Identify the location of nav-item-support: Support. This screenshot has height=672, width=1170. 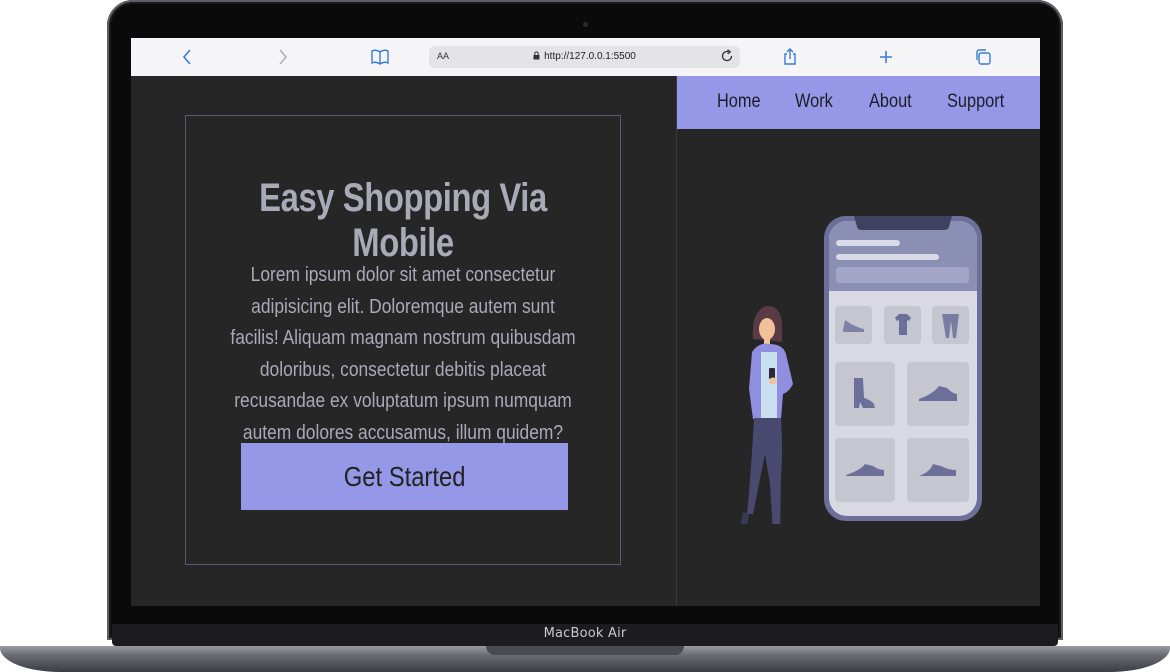
(975, 102).